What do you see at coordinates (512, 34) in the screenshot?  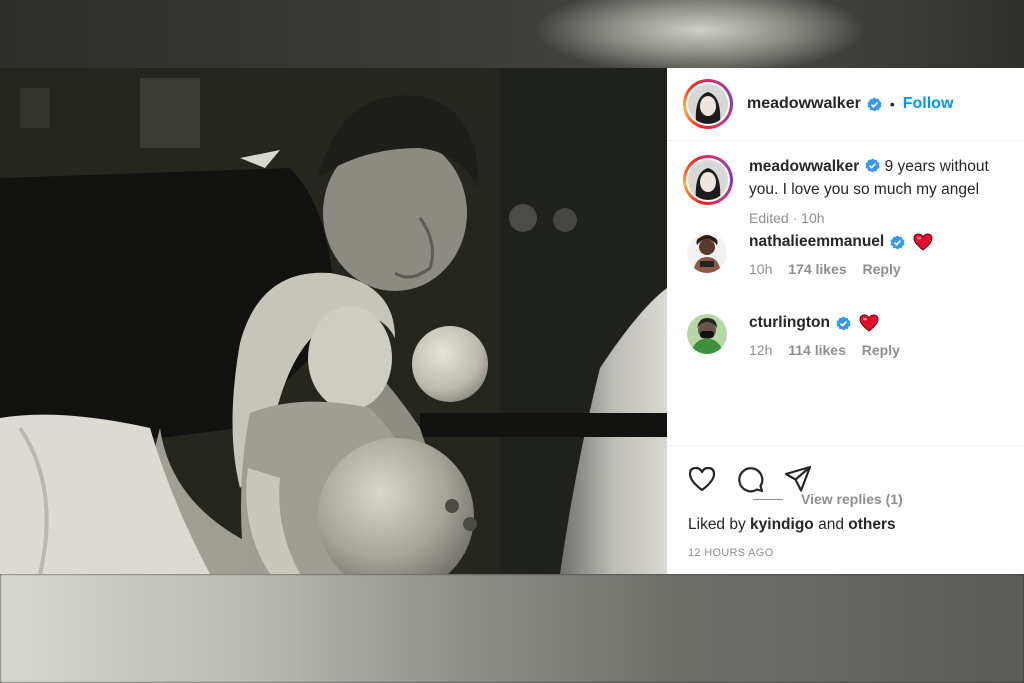 I see `backdrop-top` at bounding box center [512, 34].